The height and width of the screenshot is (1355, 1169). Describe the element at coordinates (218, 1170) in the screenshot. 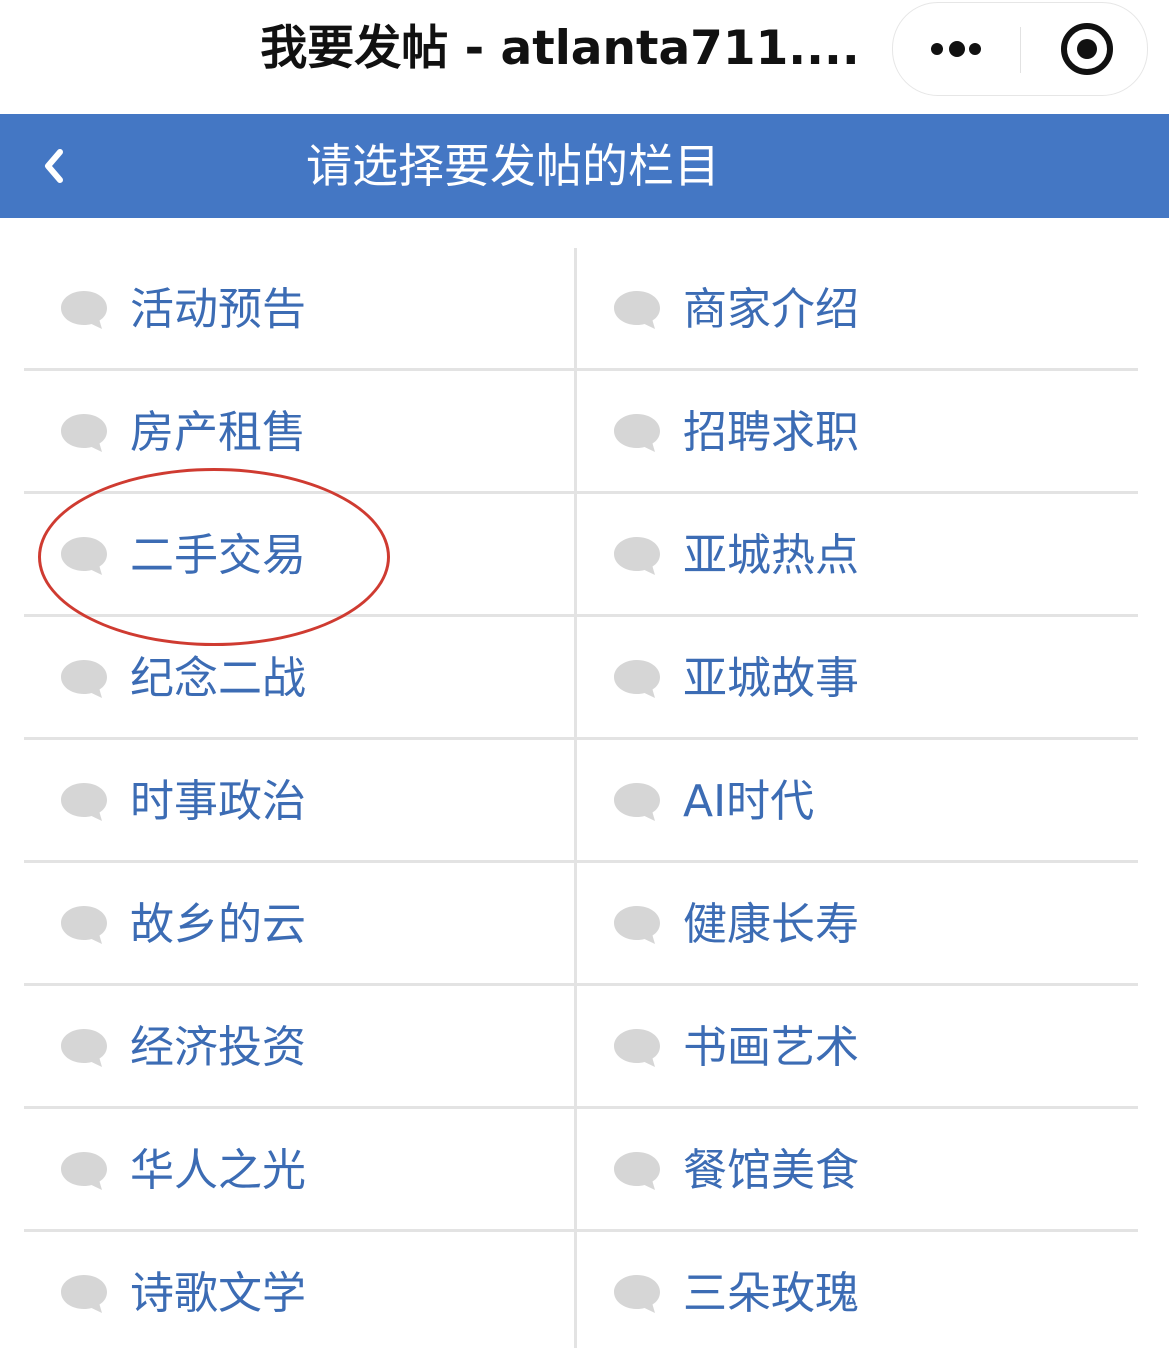

I see `category-label: 华人之光` at that location.